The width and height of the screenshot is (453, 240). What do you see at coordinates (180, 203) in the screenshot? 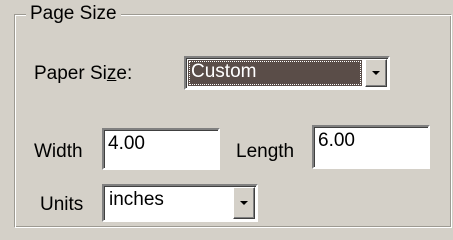
I see `units-dropdown: inches` at bounding box center [180, 203].